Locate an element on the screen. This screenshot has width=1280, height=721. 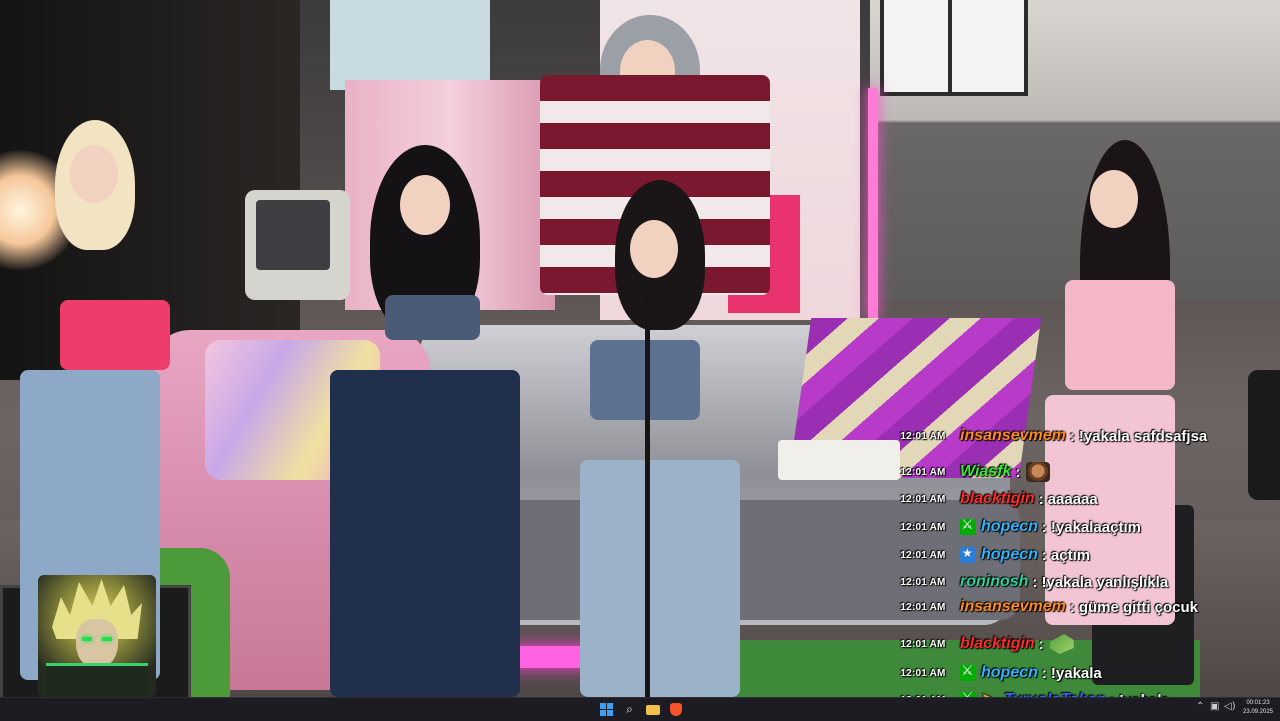
search-icon: ⌕ is located at coordinates (629, 709).